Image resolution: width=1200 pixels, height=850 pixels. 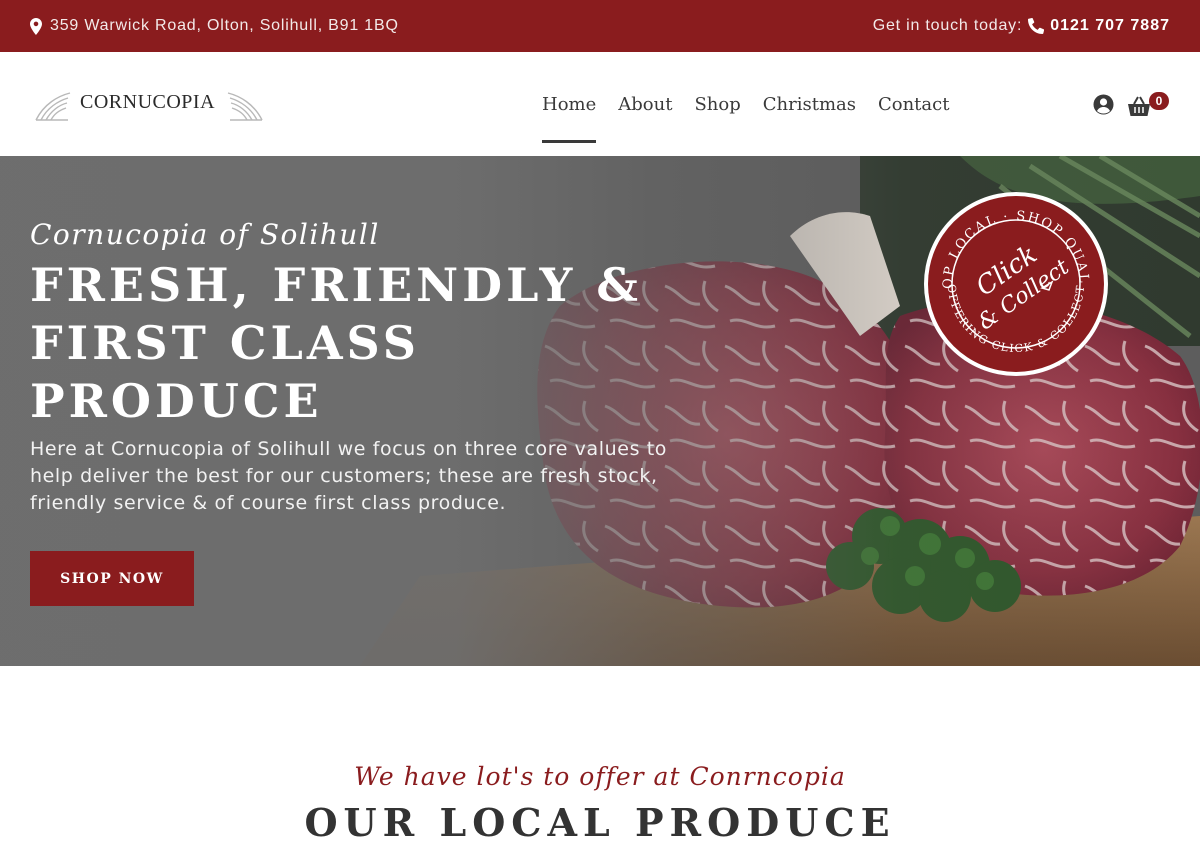 What do you see at coordinates (717, 104) in the screenshot?
I see `nav-item-shop: Shop` at bounding box center [717, 104].